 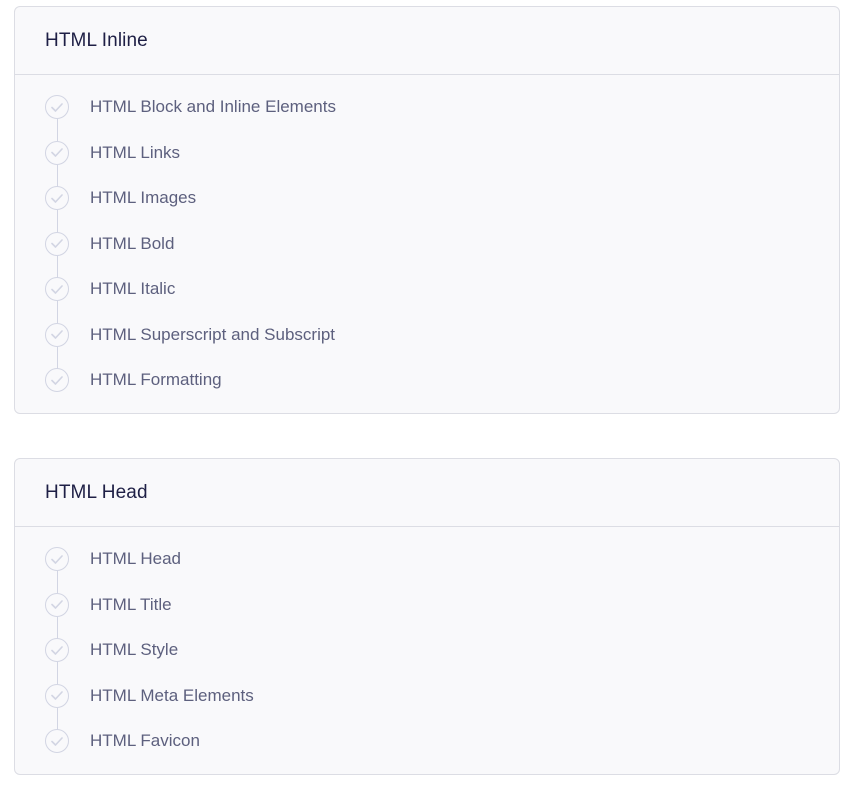 I want to click on lesson-item: HTML Images, so click(x=442, y=209).